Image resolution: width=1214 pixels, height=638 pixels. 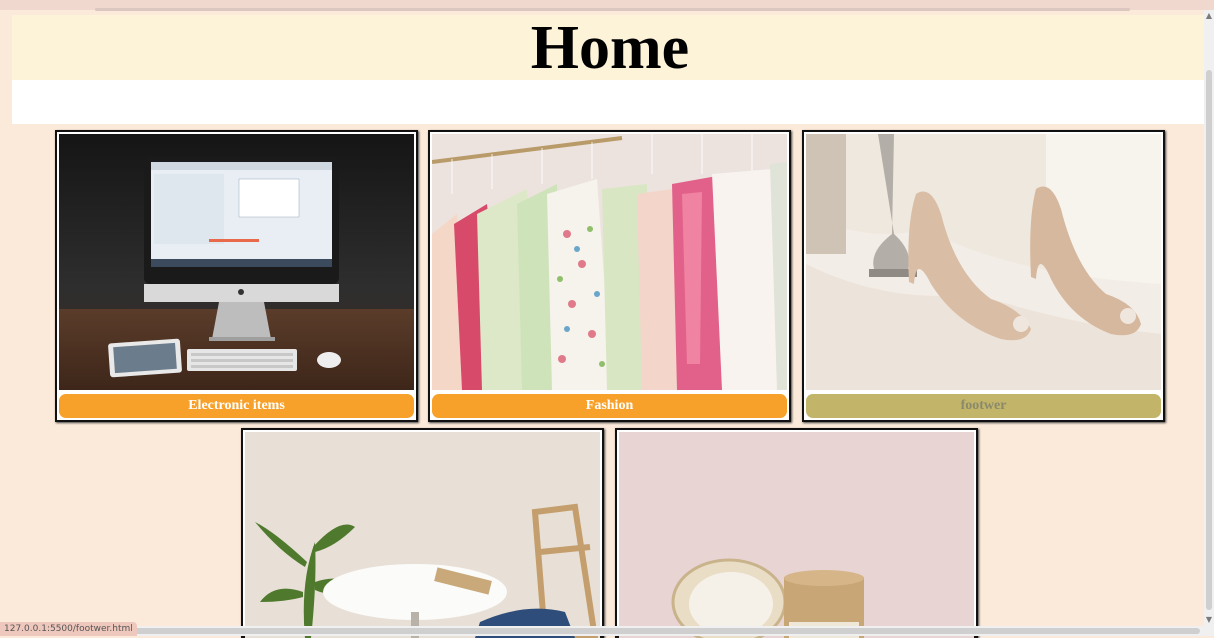 I want to click on page-title: Home, so click(x=610, y=48).